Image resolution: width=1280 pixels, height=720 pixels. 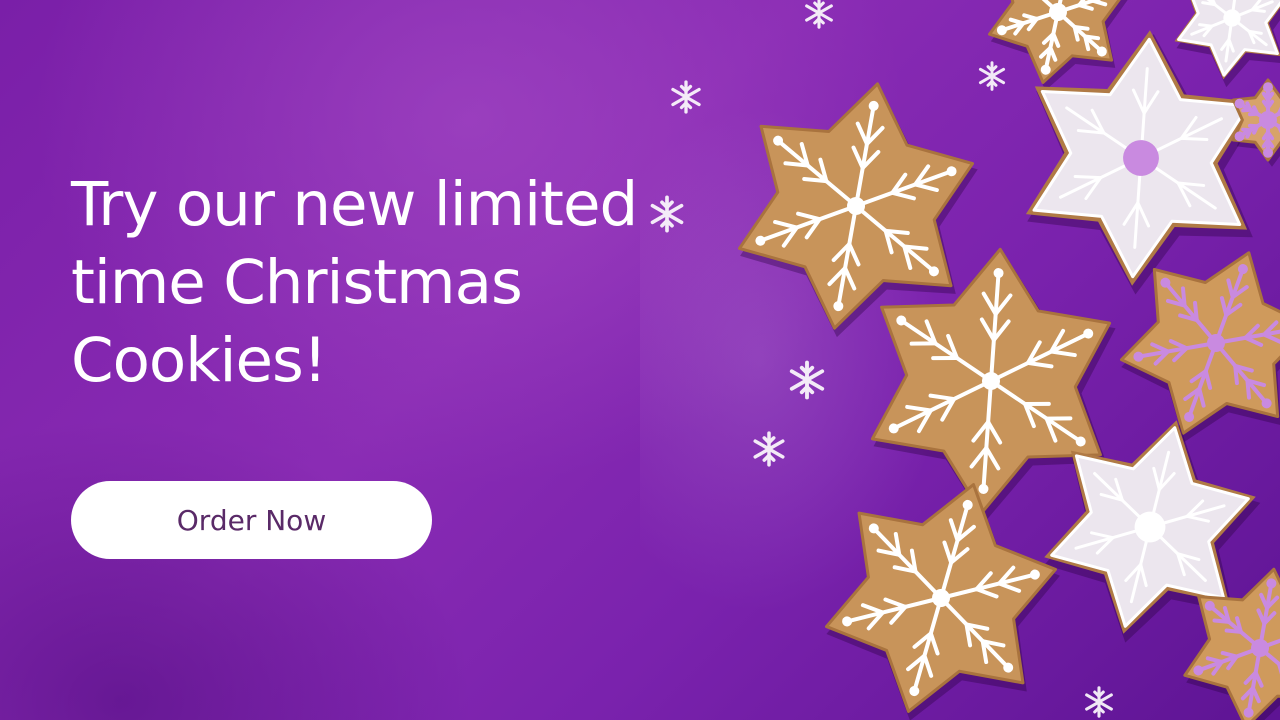 What do you see at coordinates (251, 520) in the screenshot?
I see `order-now-button: Order Now` at bounding box center [251, 520].